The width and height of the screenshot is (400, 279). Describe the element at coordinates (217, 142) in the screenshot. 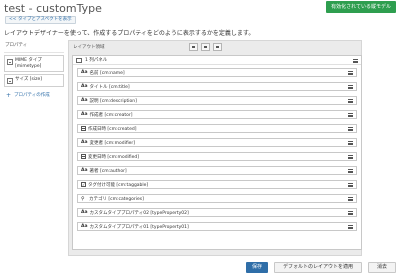

I see `field-row-modifier: Aa 変更者 [cm:modifier]` at that location.